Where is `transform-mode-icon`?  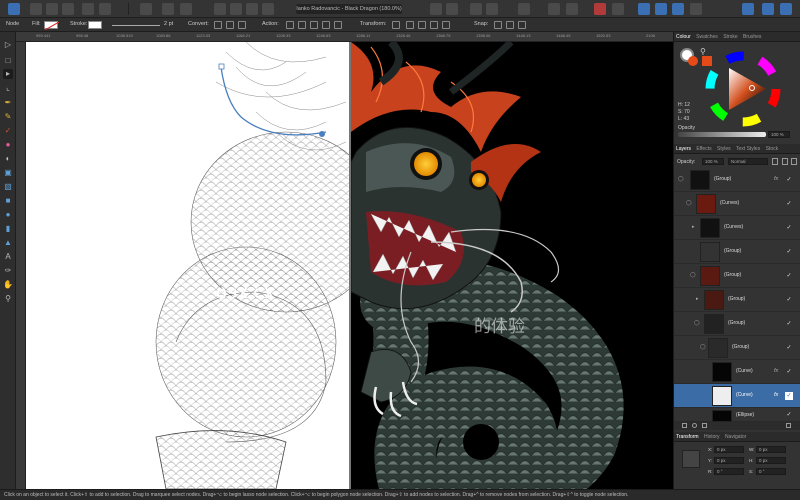 transform-mode-icon is located at coordinates (396, 25).